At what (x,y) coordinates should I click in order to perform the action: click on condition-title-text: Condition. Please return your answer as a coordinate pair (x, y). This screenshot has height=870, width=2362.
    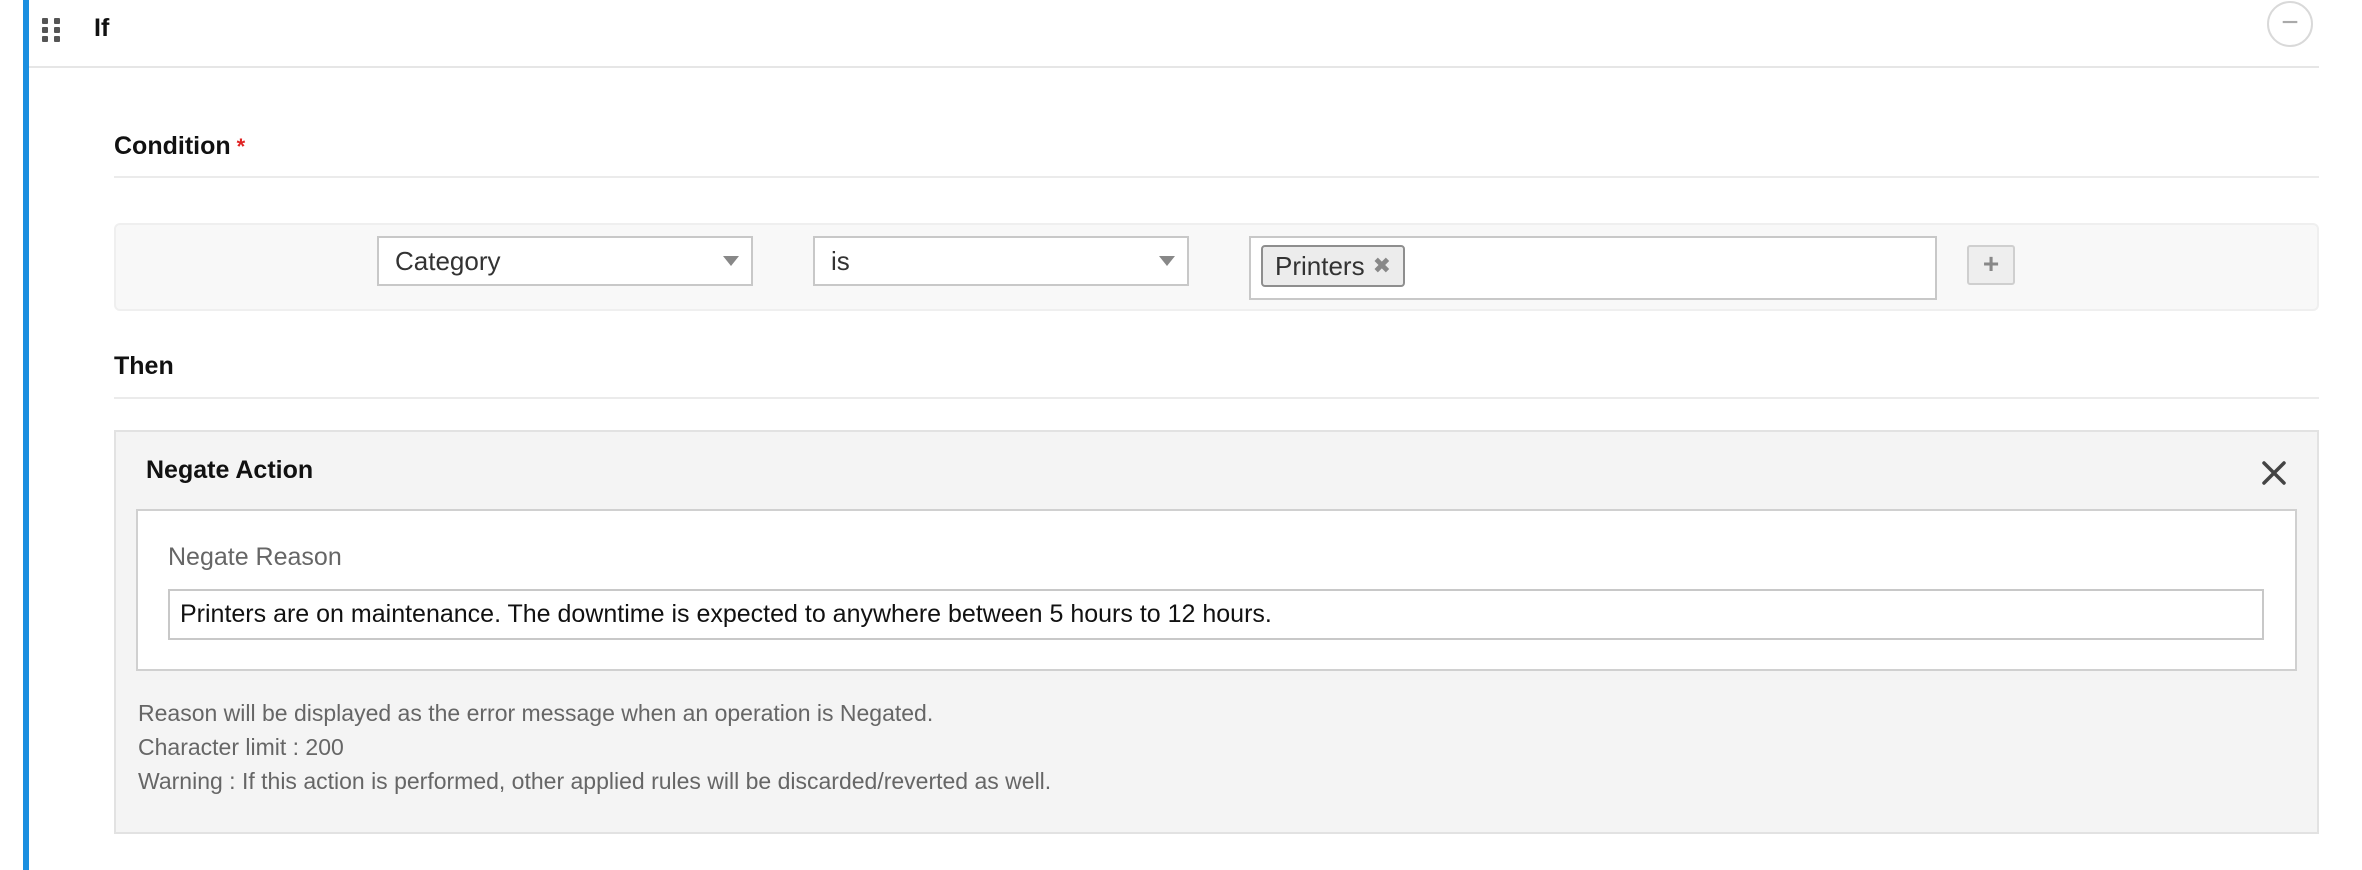
    Looking at the image, I should click on (172, 146).